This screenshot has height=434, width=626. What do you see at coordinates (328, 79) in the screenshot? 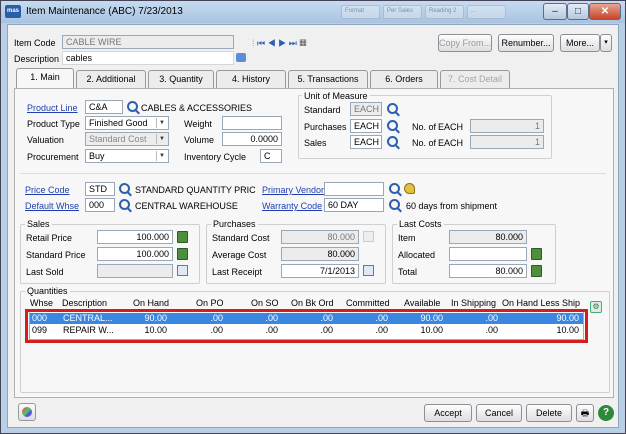
I see `tab-transactions: 5. Transactions` at bounding box center [328, 79].